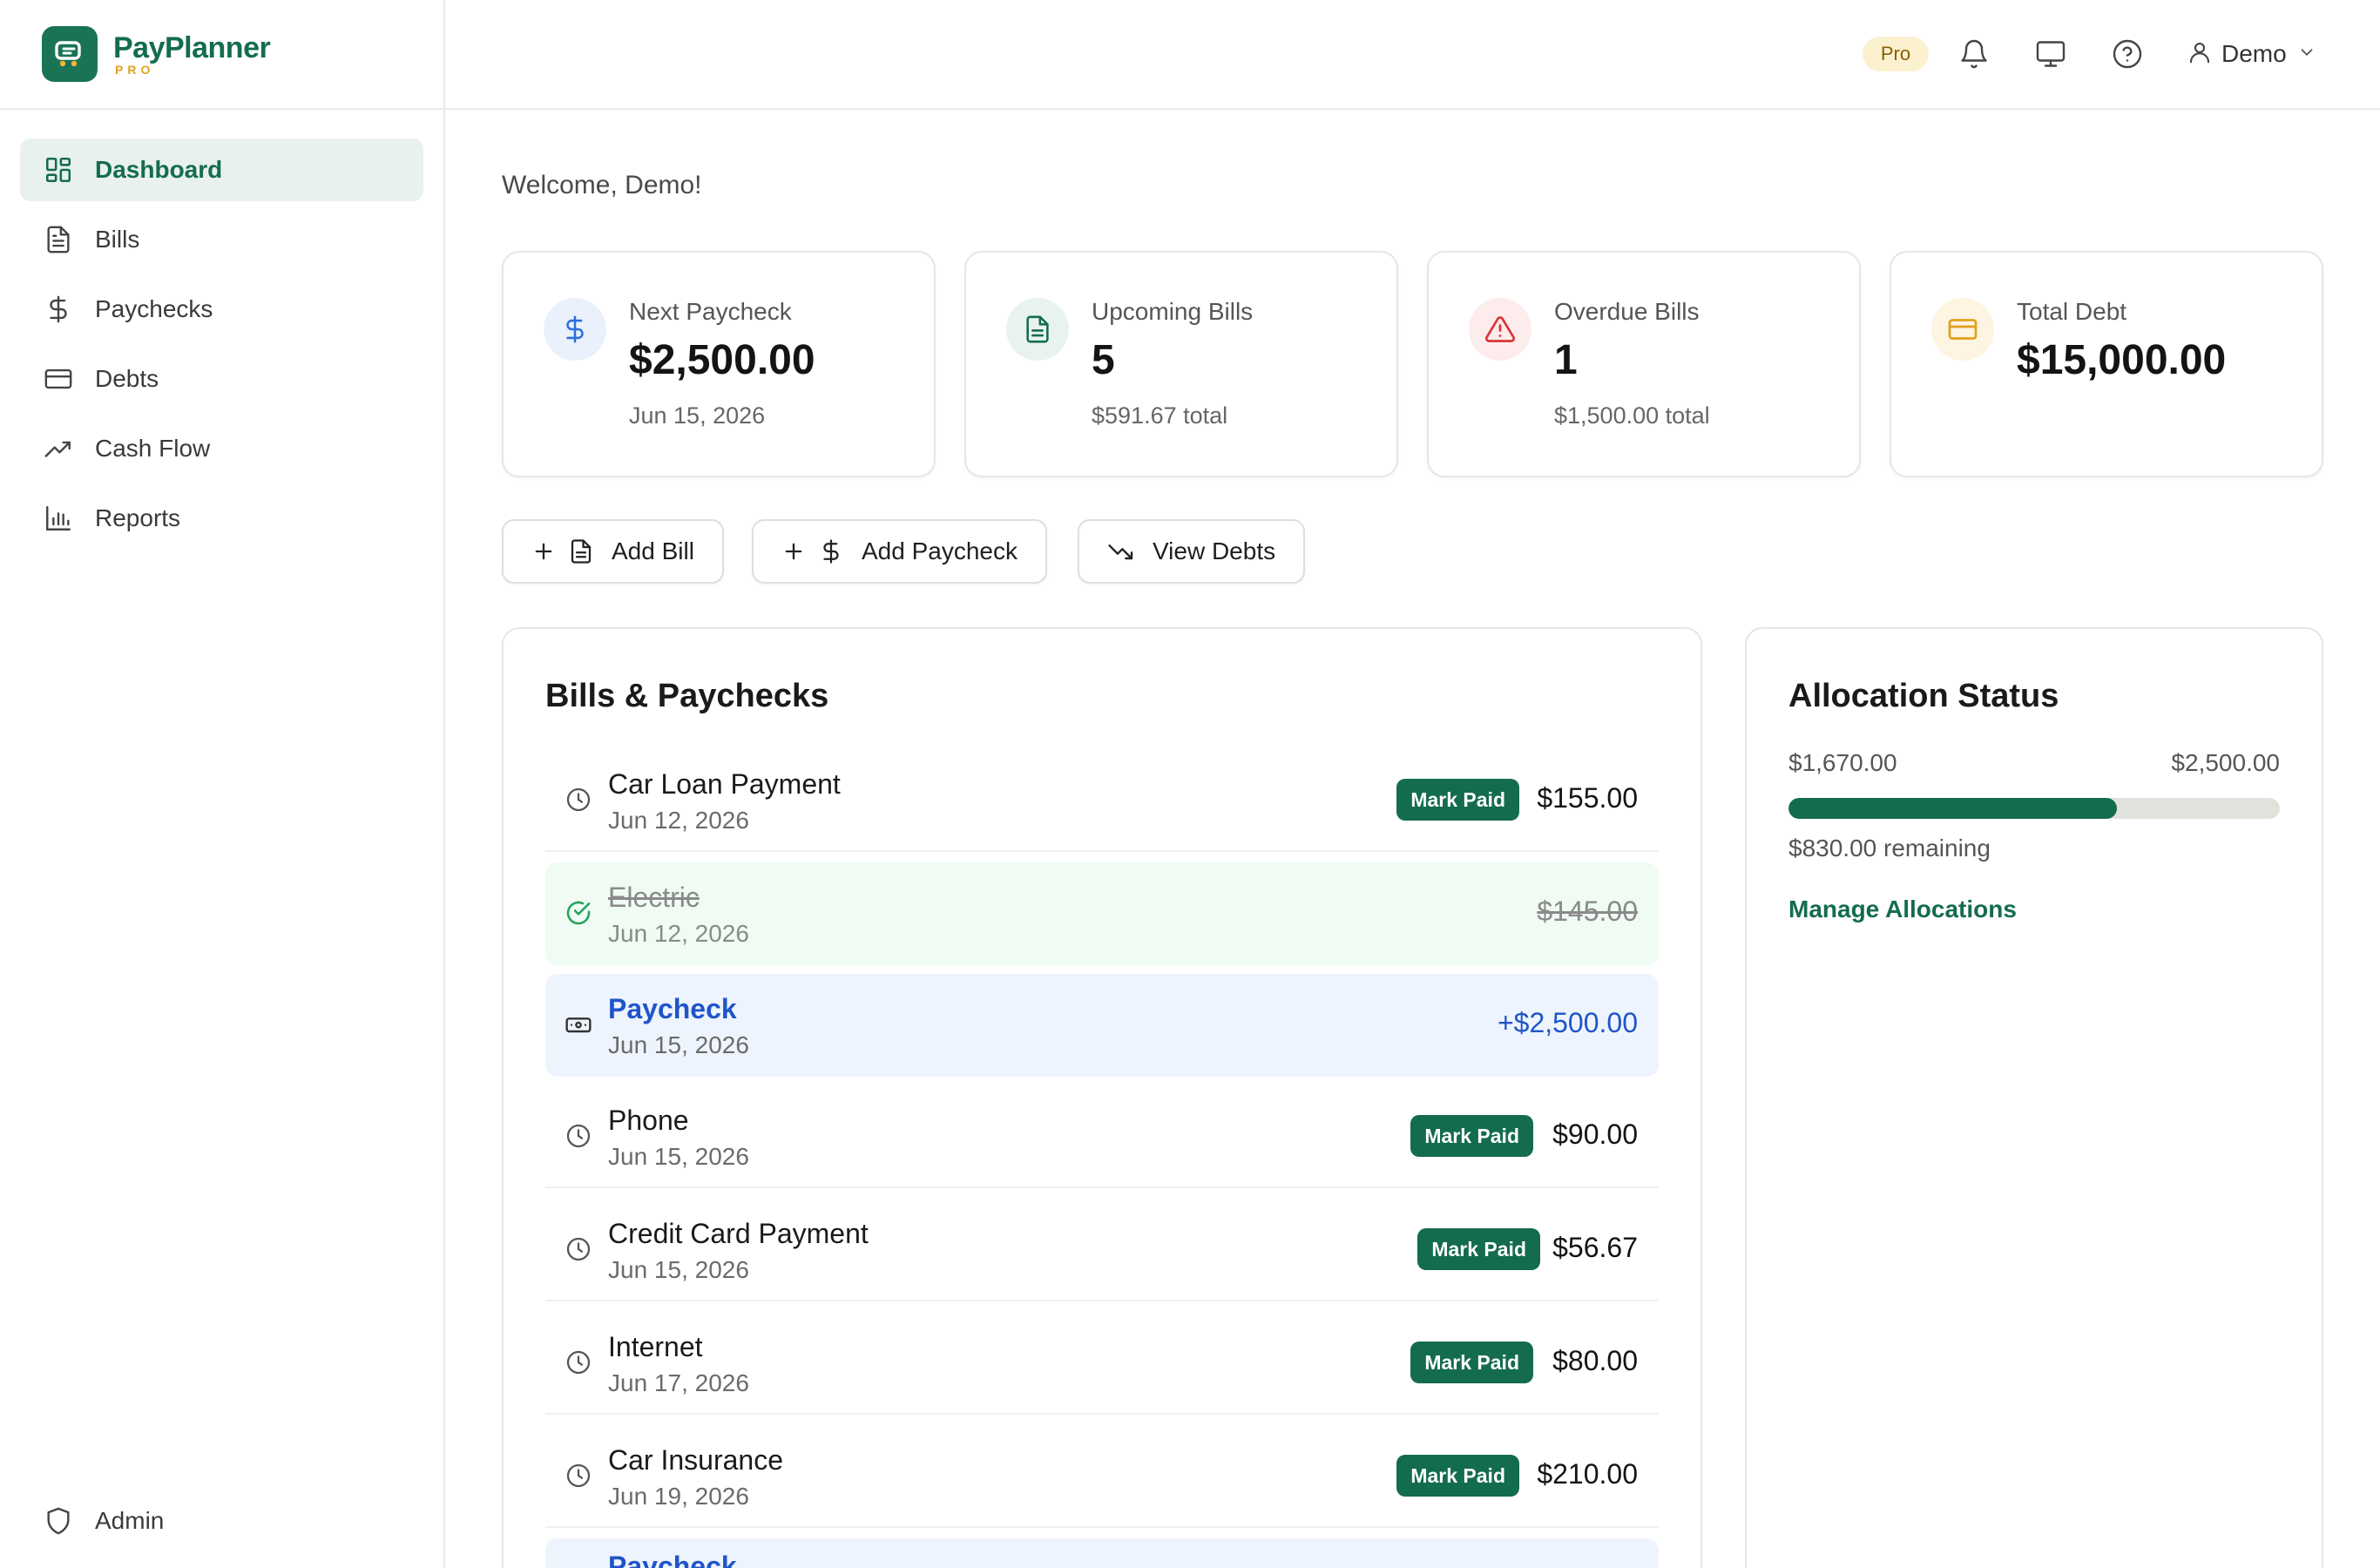 This screenshot has height=1568, width=2380. Describe the element at coordinates (221, 448) in the screenshot. I see `sidebar-item-cash-flow: Cash Flow` at that location.